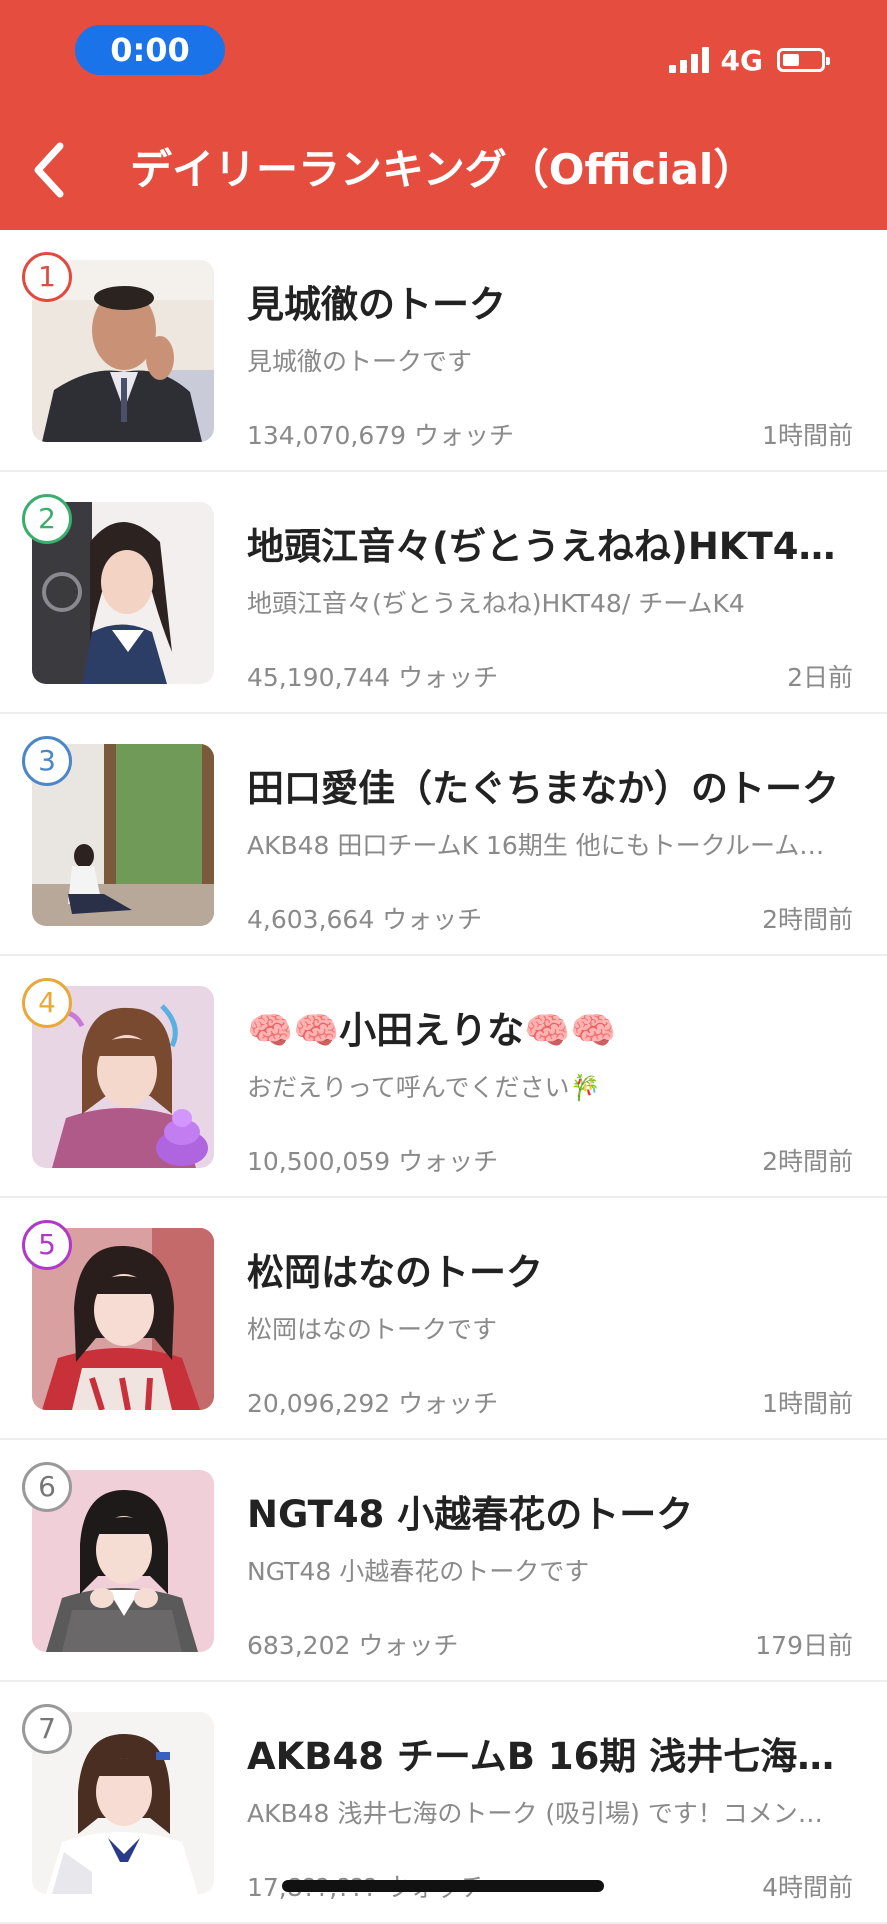 The image size is (887, 1924). I want to click on battery-icon, so click(803, 60).